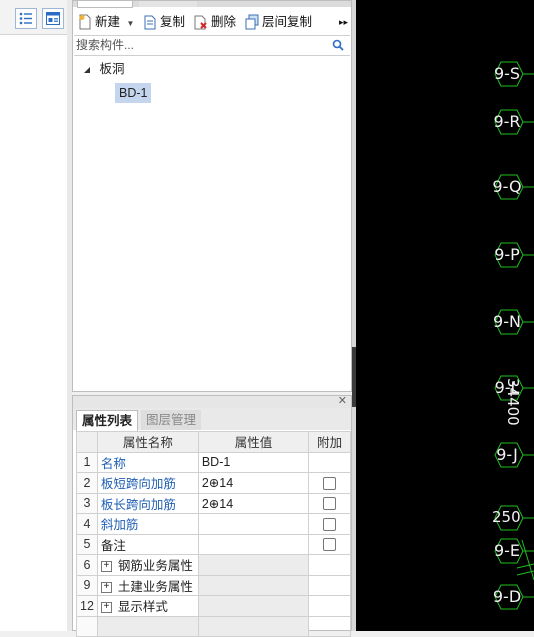  I want to click on table-row-group: 6 + 钢筋业务属性, so click(213, 565).